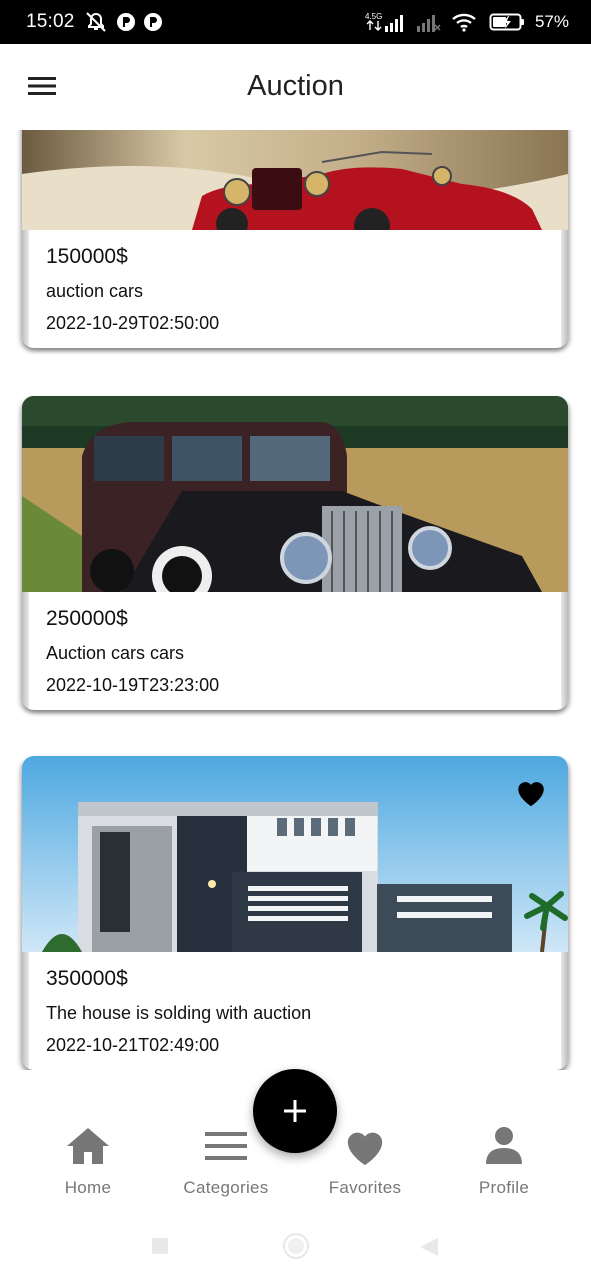 This screenshot has width=591, height=1280. What do you see at coordinates (384, 22) in the screenshot?
I see `signal-icon: 4.5G` at bounding box center [384, 22].